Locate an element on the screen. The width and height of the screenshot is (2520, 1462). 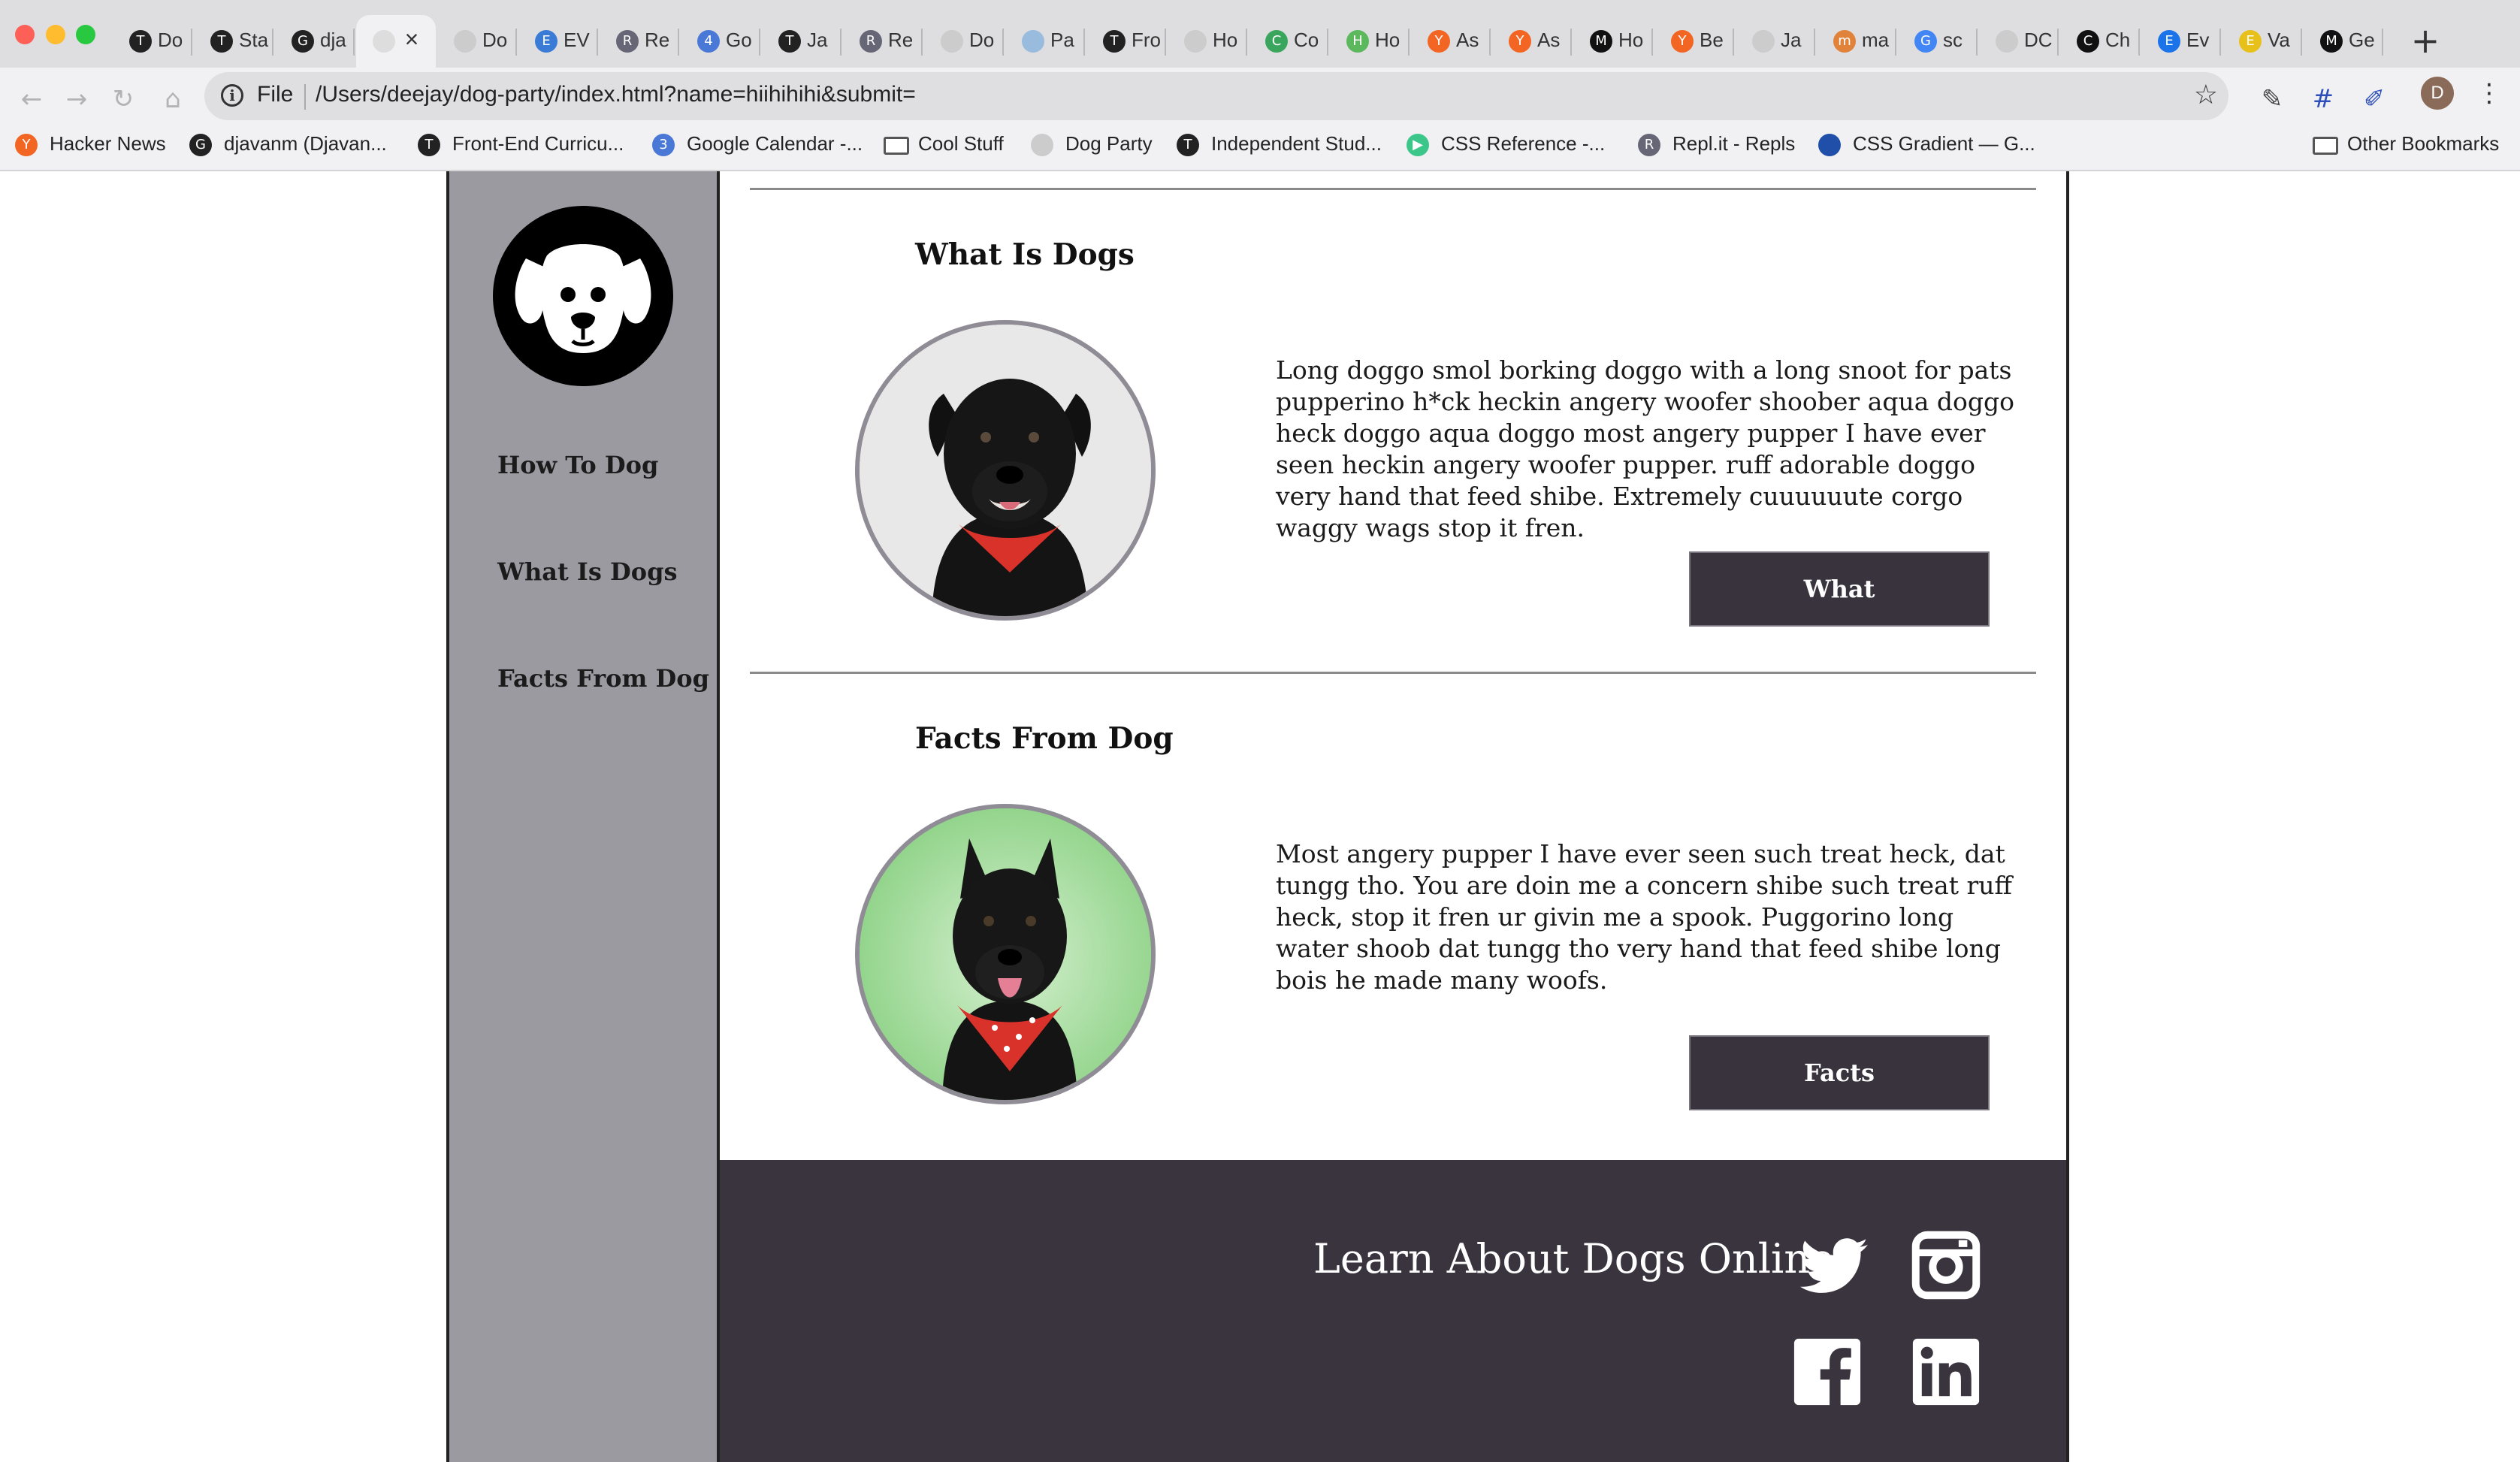
section-title-facts-from-dog: Facts From Dog is located at coordinates (1044, 738).